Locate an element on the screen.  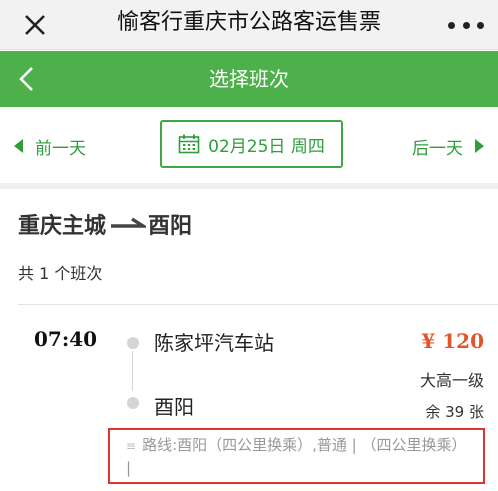
departure-station: 陈家坪汽车站 is located at coordinates (214, 343).